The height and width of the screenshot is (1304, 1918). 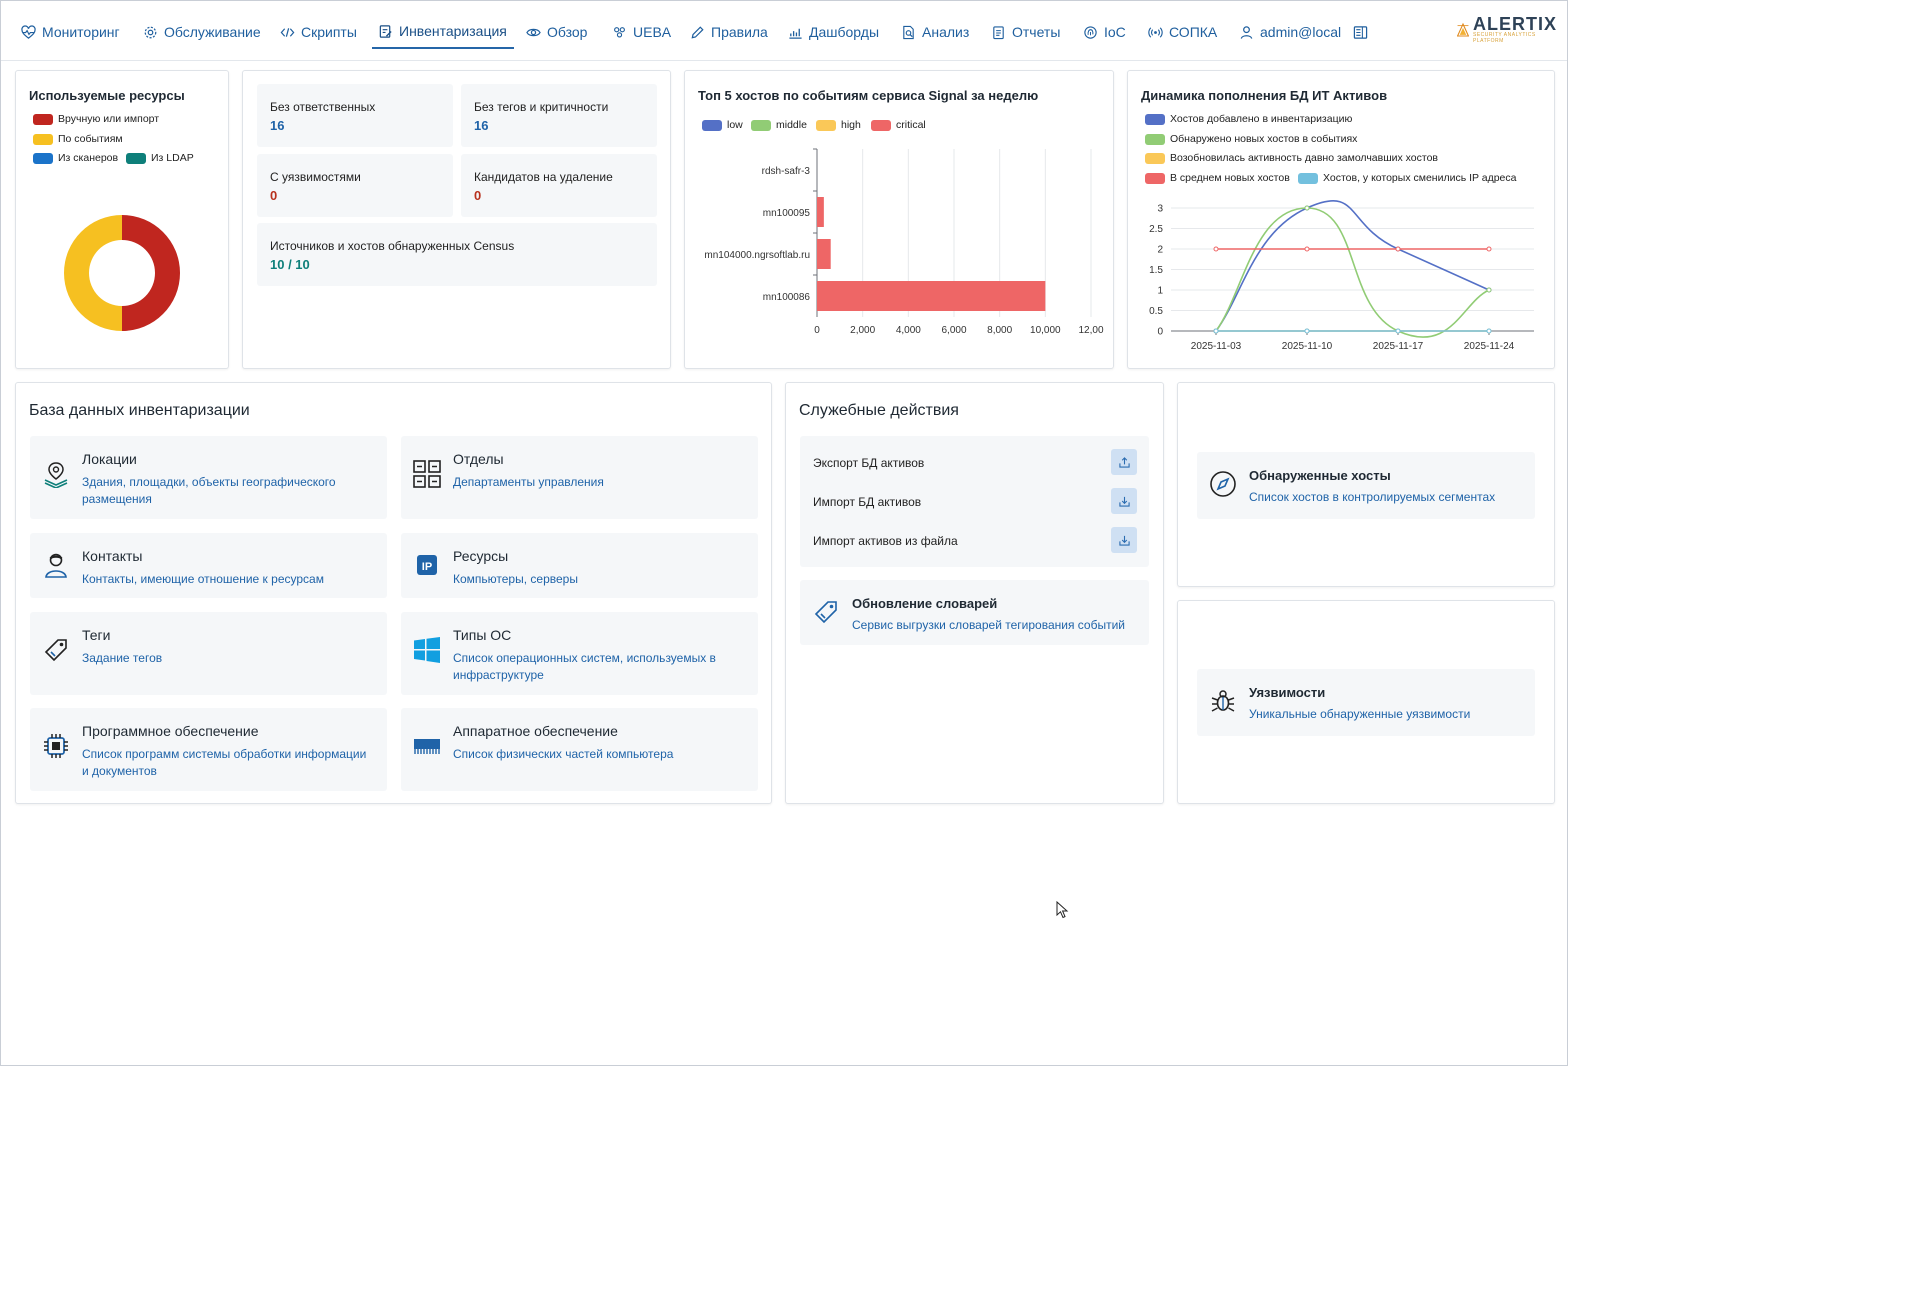 I want to click on fingerprint-icon, so click(x=1090, y=32).